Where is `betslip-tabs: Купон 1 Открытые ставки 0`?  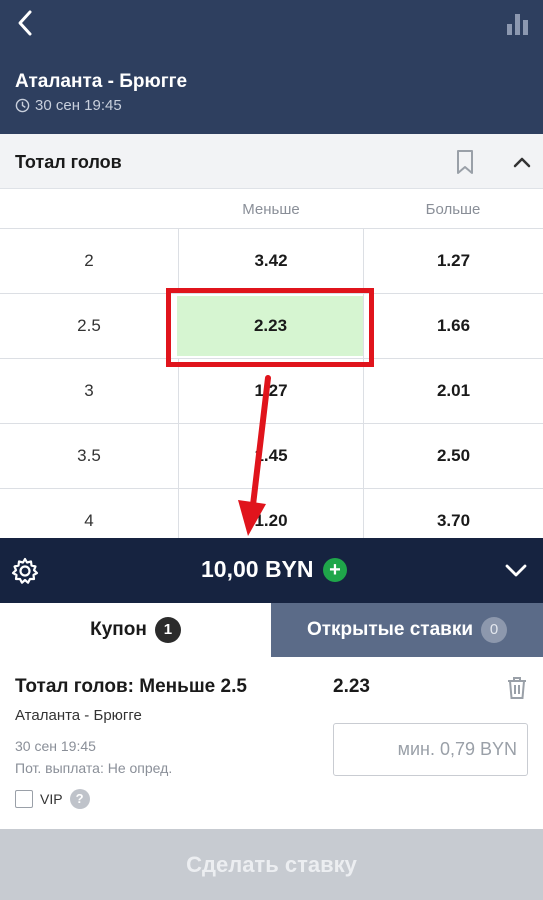 betslip-tabs: Купон 1 Открытые ставки 0 is located at coordinates (271, 630).